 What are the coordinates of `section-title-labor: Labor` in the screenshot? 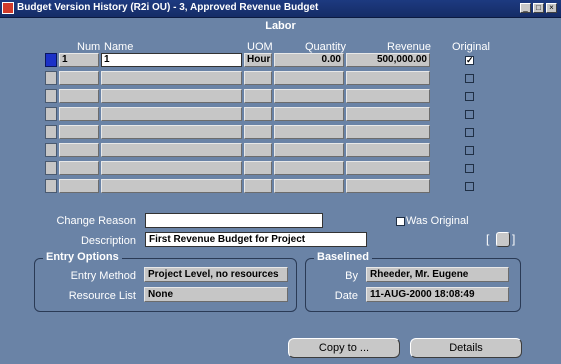 It's located at (280, 26).